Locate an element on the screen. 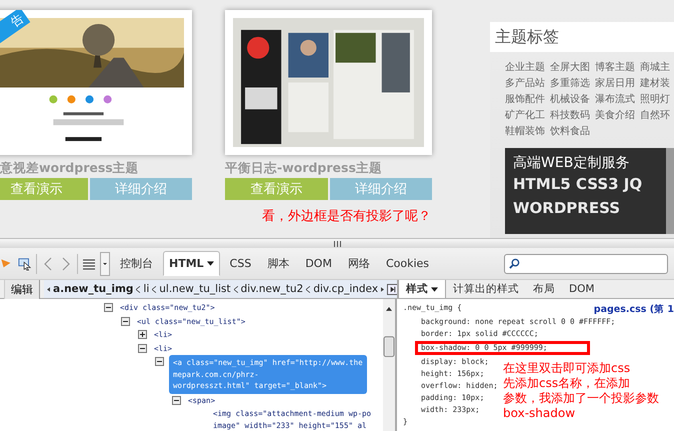  tag-link: 机械设备 is located at coordinates (572, 99).